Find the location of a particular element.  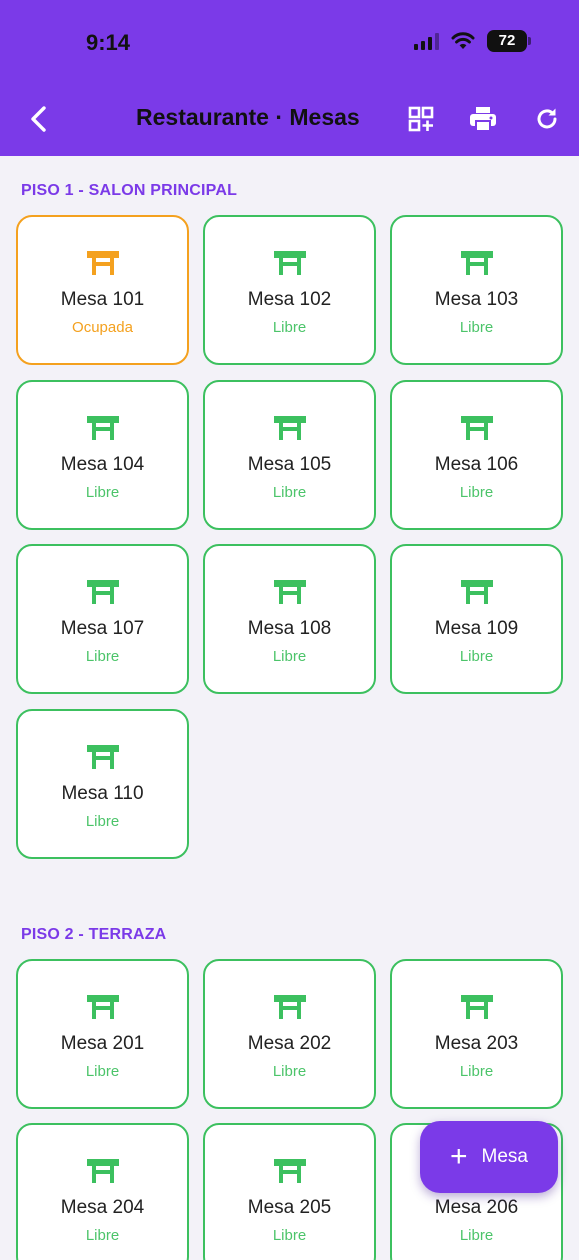

print-button is located at coordinates (483, 119).